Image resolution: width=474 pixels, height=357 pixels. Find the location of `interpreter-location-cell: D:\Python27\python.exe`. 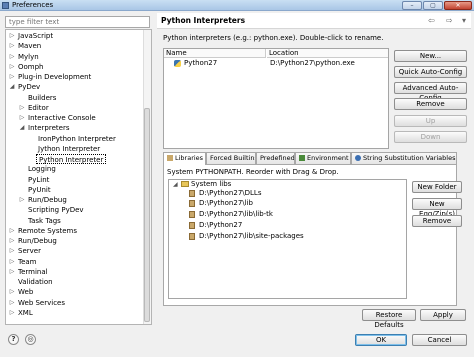

interpreter-location-cell: D:\Python27\python.exe is located at coordinates (312, 63).